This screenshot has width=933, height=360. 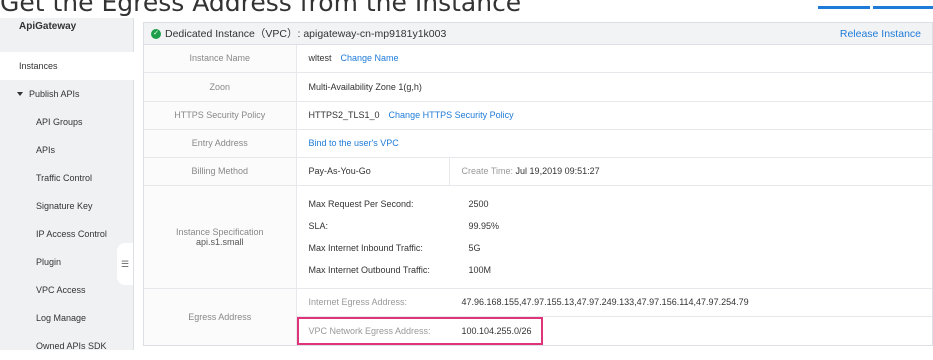 I want to click on spec-value: 99.95%, so click(x=484, y=225).